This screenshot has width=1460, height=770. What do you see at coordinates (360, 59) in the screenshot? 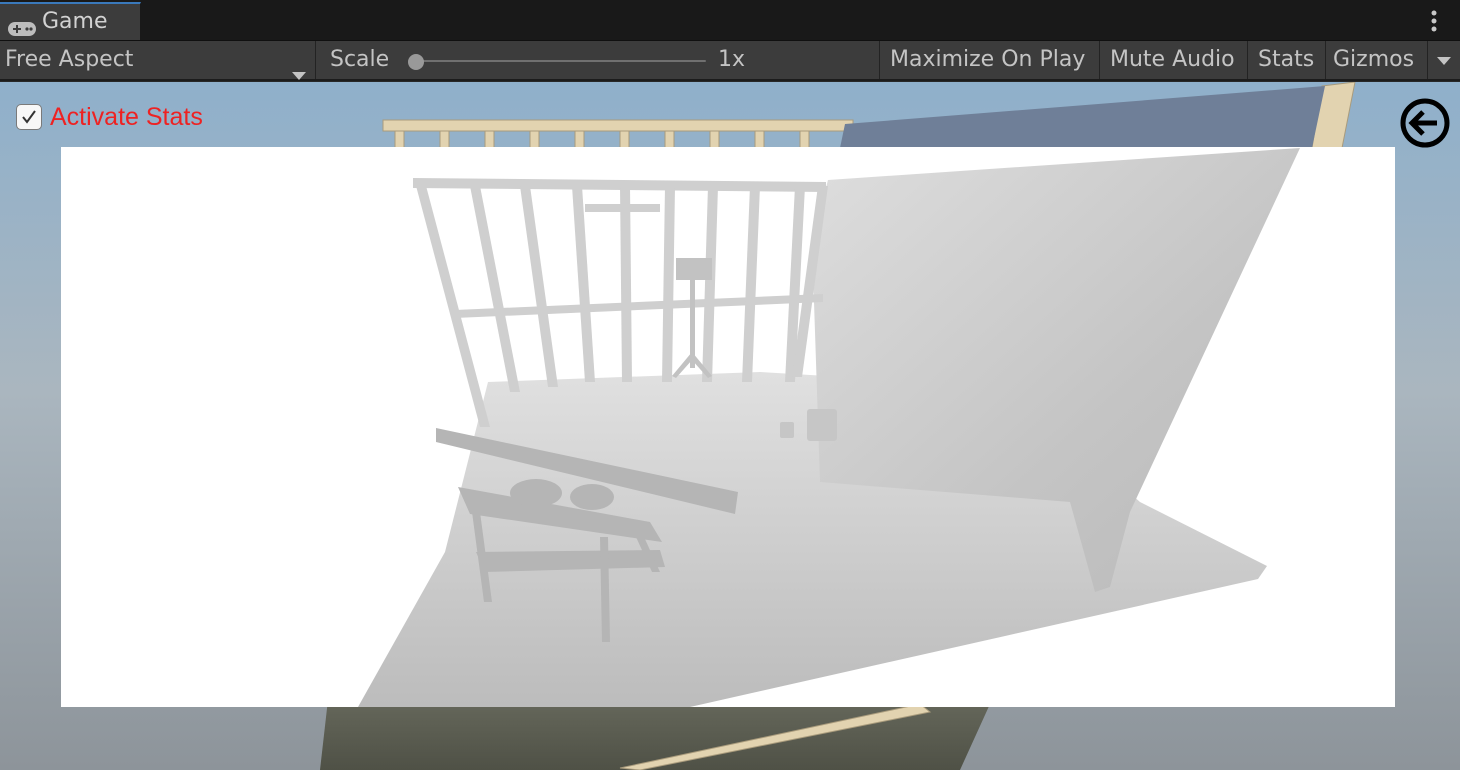
I see `scale-label: Scale` at bounding box center [360, 59].